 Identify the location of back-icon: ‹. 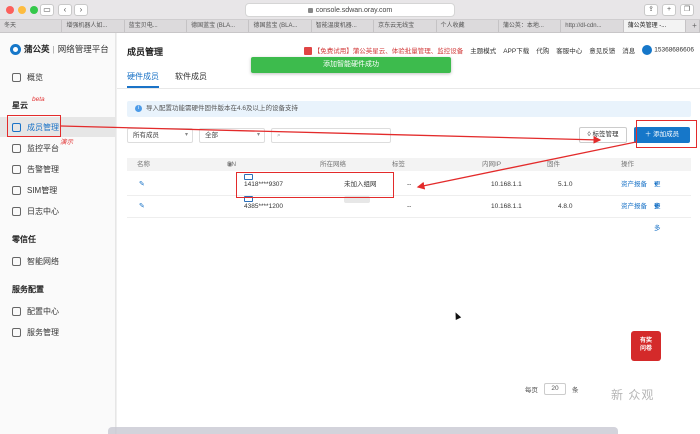
(65, 10).